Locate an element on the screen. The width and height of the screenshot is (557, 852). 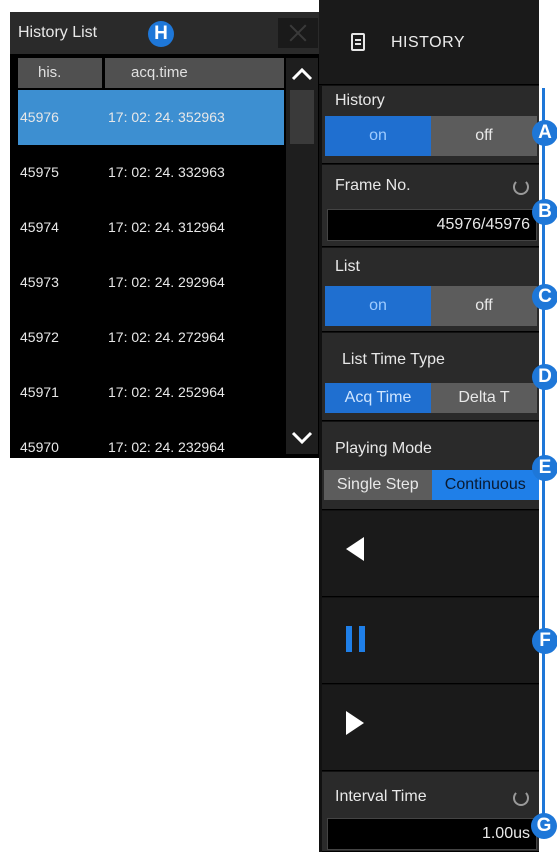
history-list-header: his. acq.time is located at coordinates (151, 73).